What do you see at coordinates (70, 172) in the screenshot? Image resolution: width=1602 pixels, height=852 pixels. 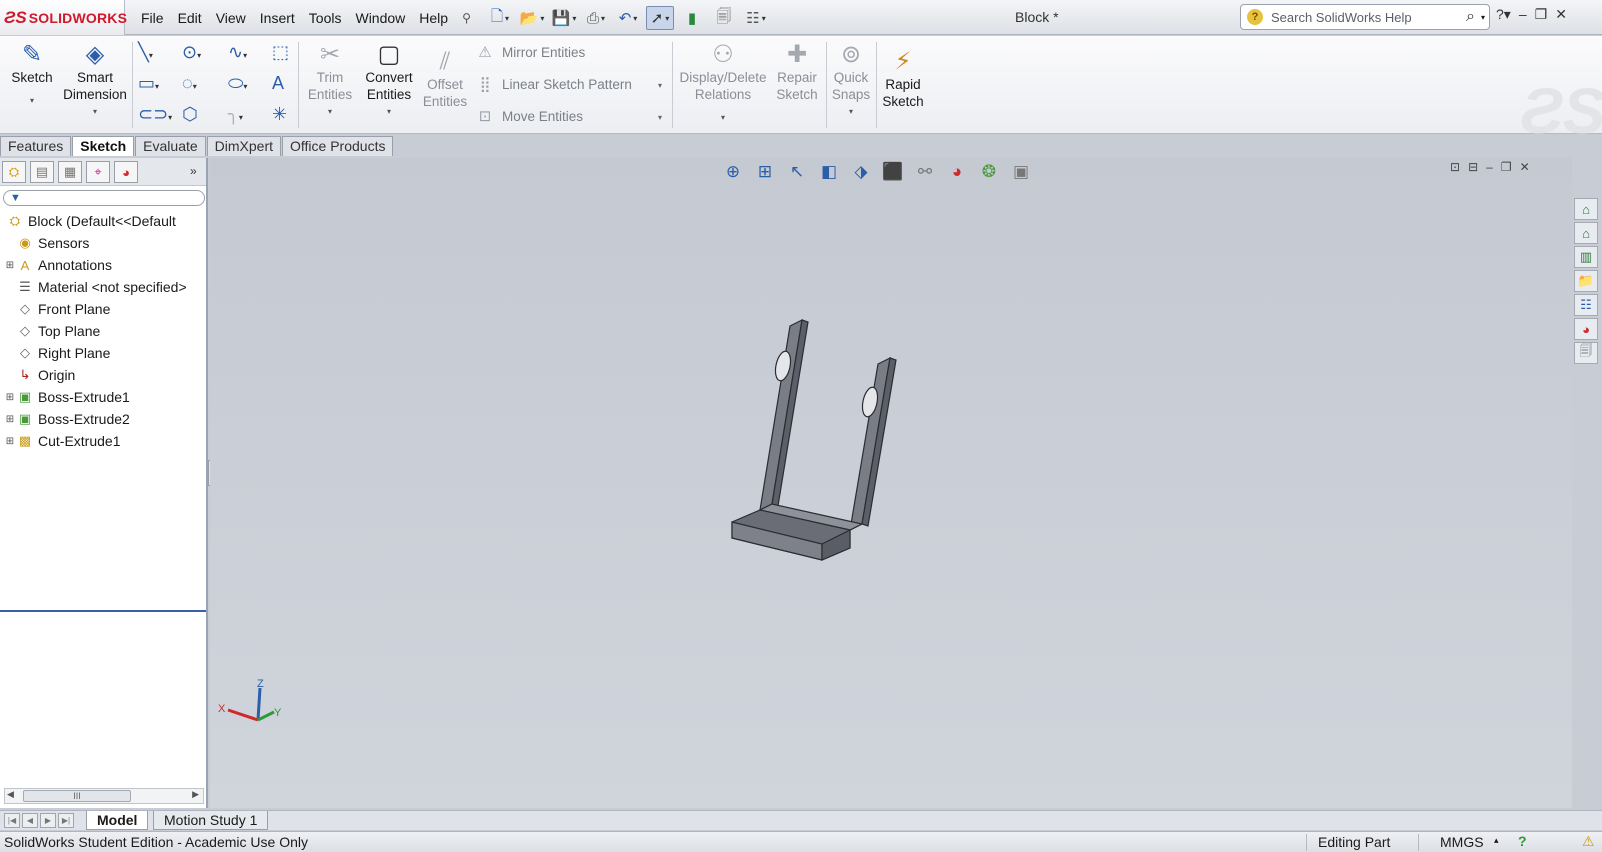 I see `configuration-manager-tab: ▦` at bounding box center [70, 172].